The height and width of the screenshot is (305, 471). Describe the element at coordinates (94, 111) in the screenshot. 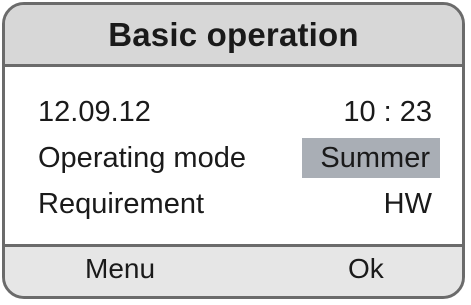

I see `date-value: 12.09.12` at that location.